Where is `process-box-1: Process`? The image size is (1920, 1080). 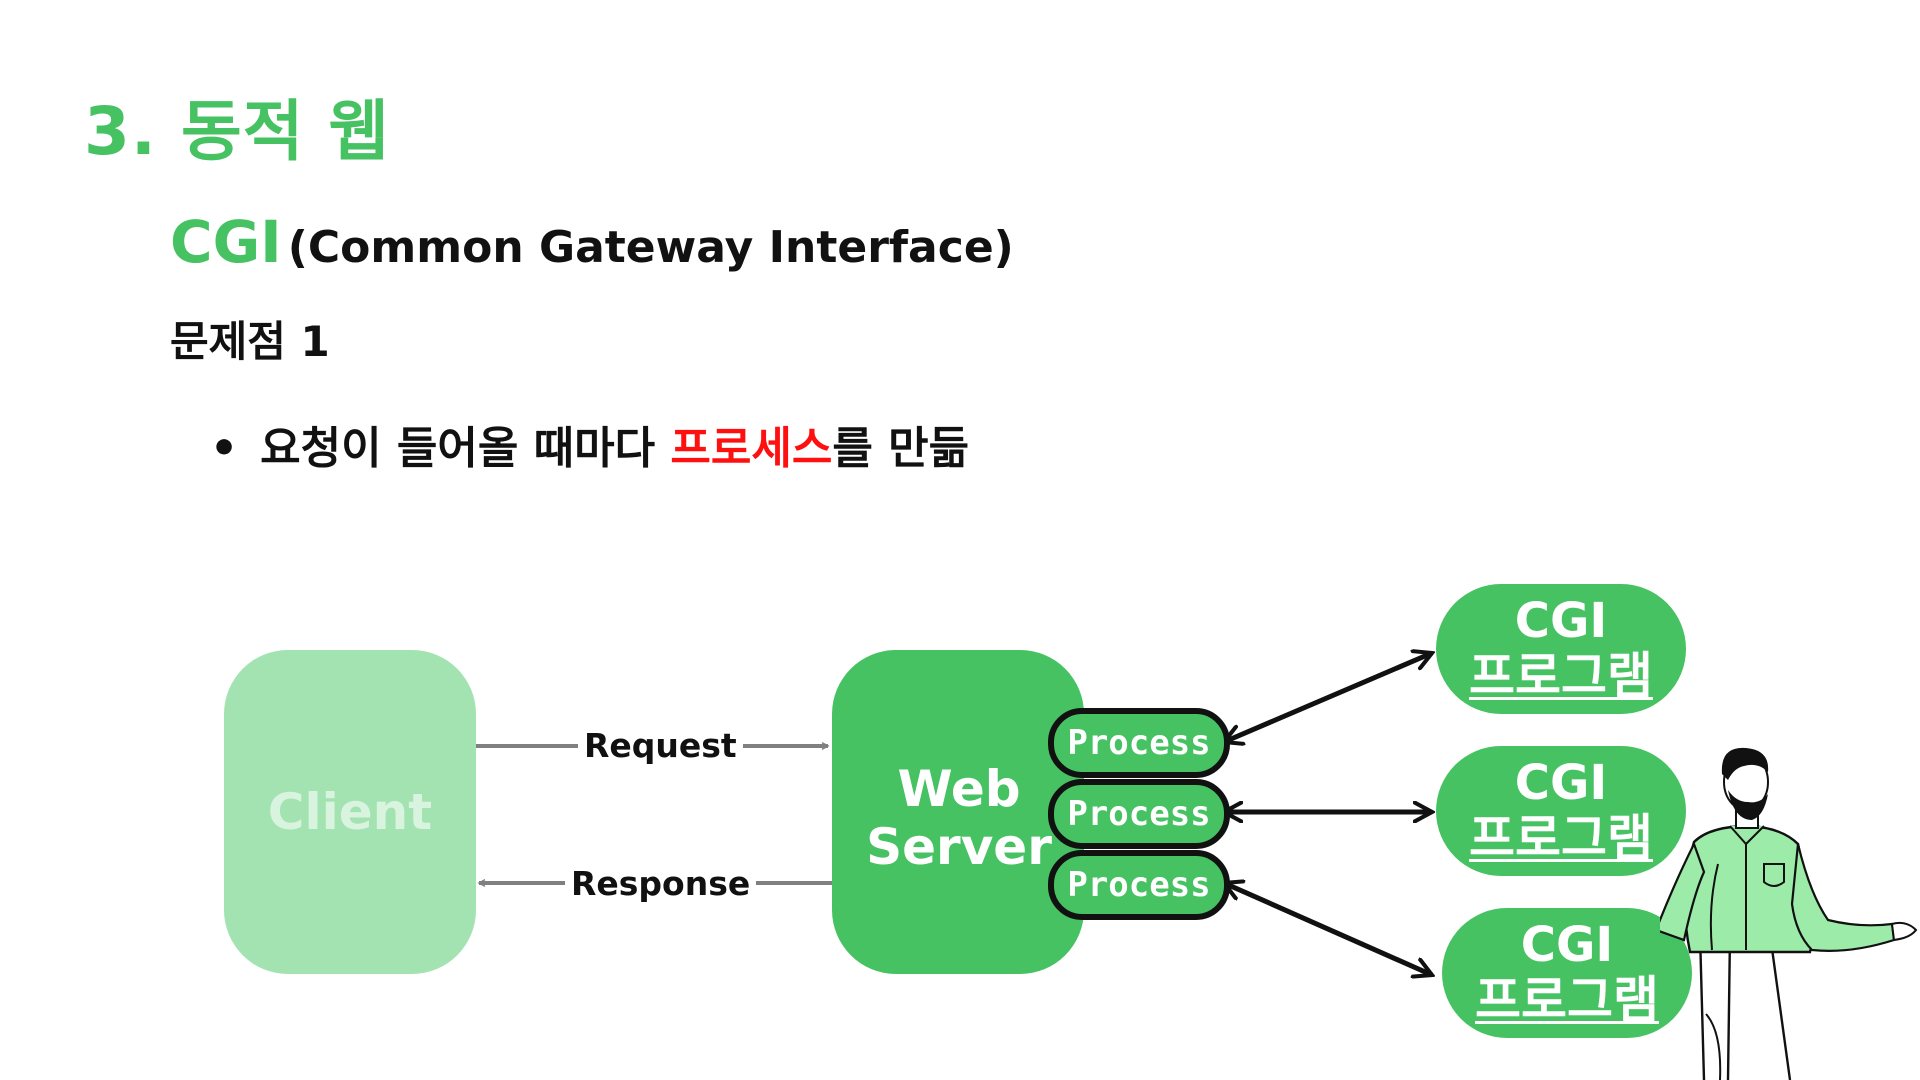 process-box-1: Process is located at coordinates (1139, 743).